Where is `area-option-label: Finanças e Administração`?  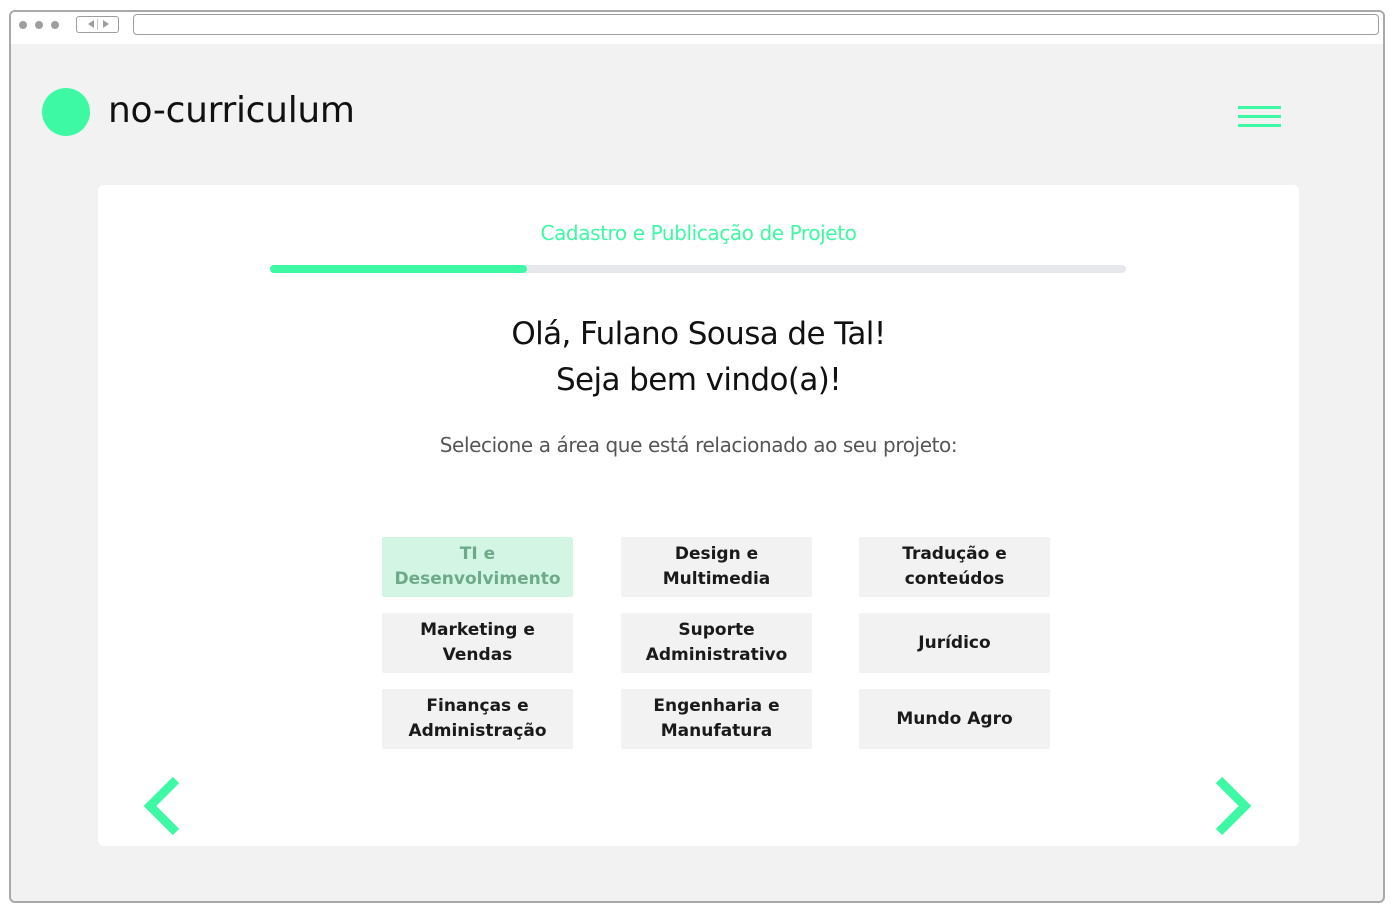
area-option-label: Finanças e Administração is located at coordinates (477, 718).